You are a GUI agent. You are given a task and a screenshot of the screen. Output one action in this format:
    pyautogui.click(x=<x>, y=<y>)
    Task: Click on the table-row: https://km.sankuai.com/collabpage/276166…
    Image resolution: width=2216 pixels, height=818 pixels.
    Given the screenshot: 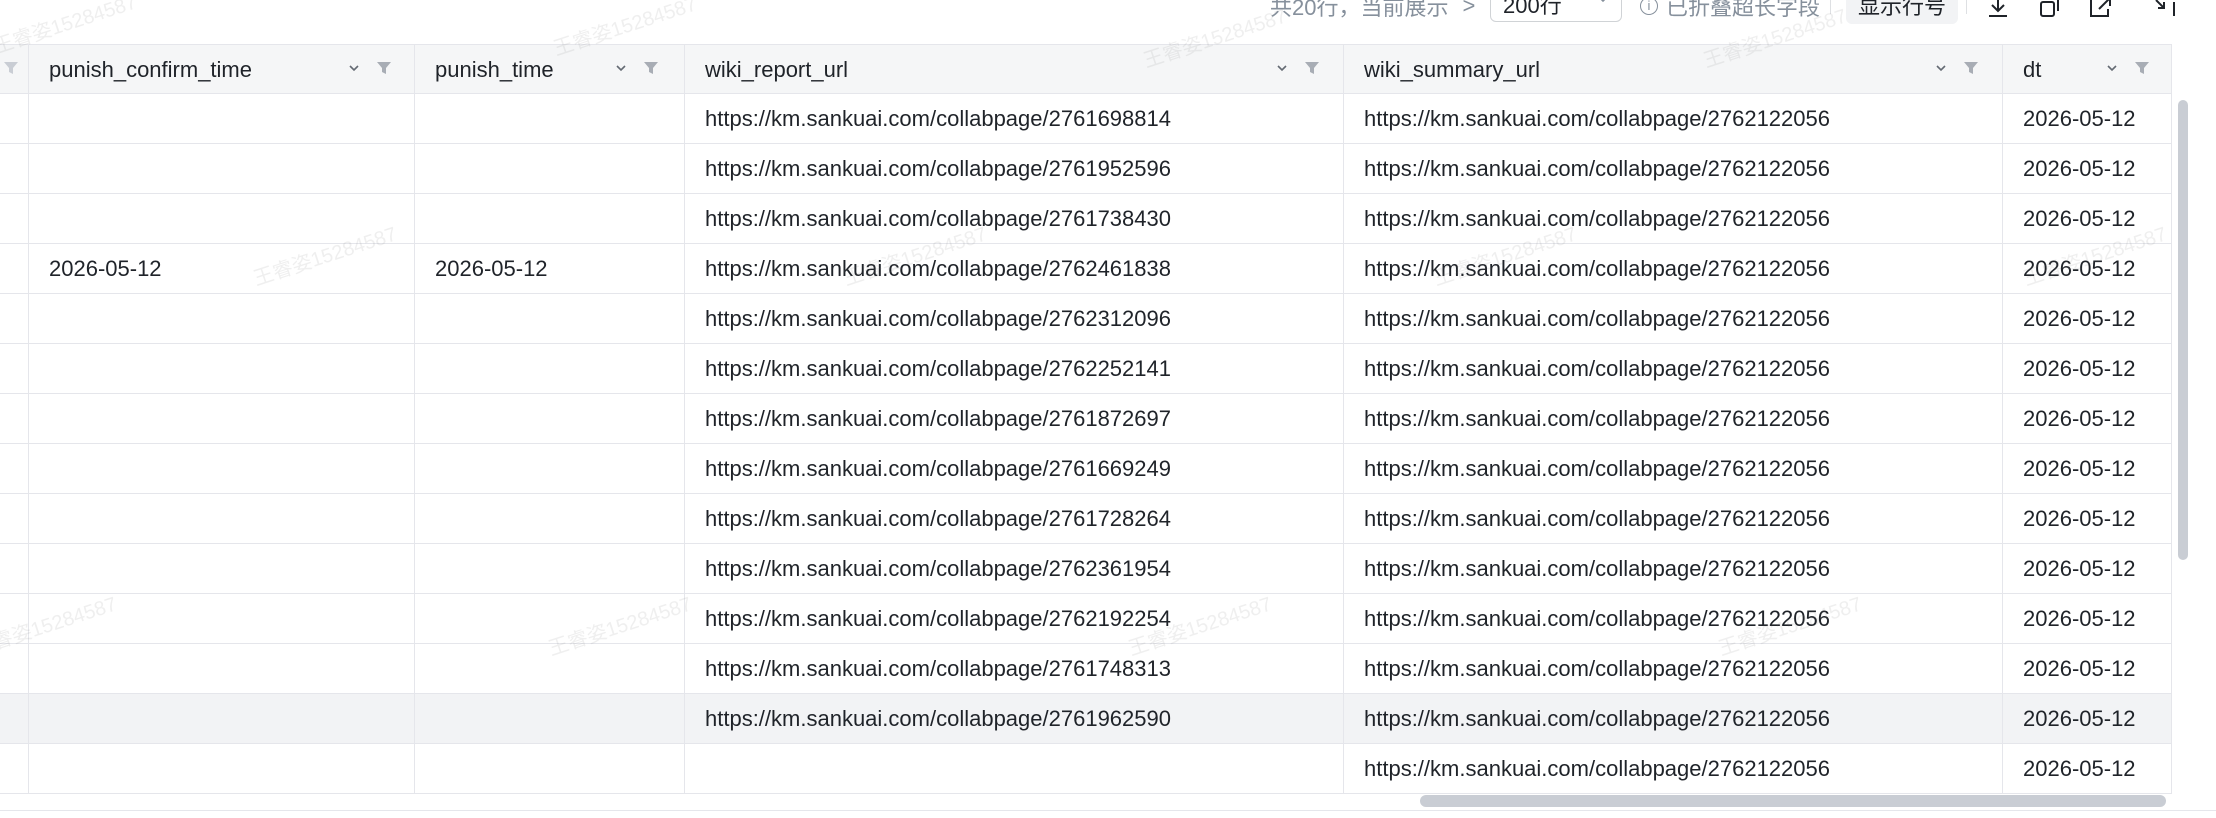 What is the action you would take?
    pyautogui.click(x=1086, y=469)
    